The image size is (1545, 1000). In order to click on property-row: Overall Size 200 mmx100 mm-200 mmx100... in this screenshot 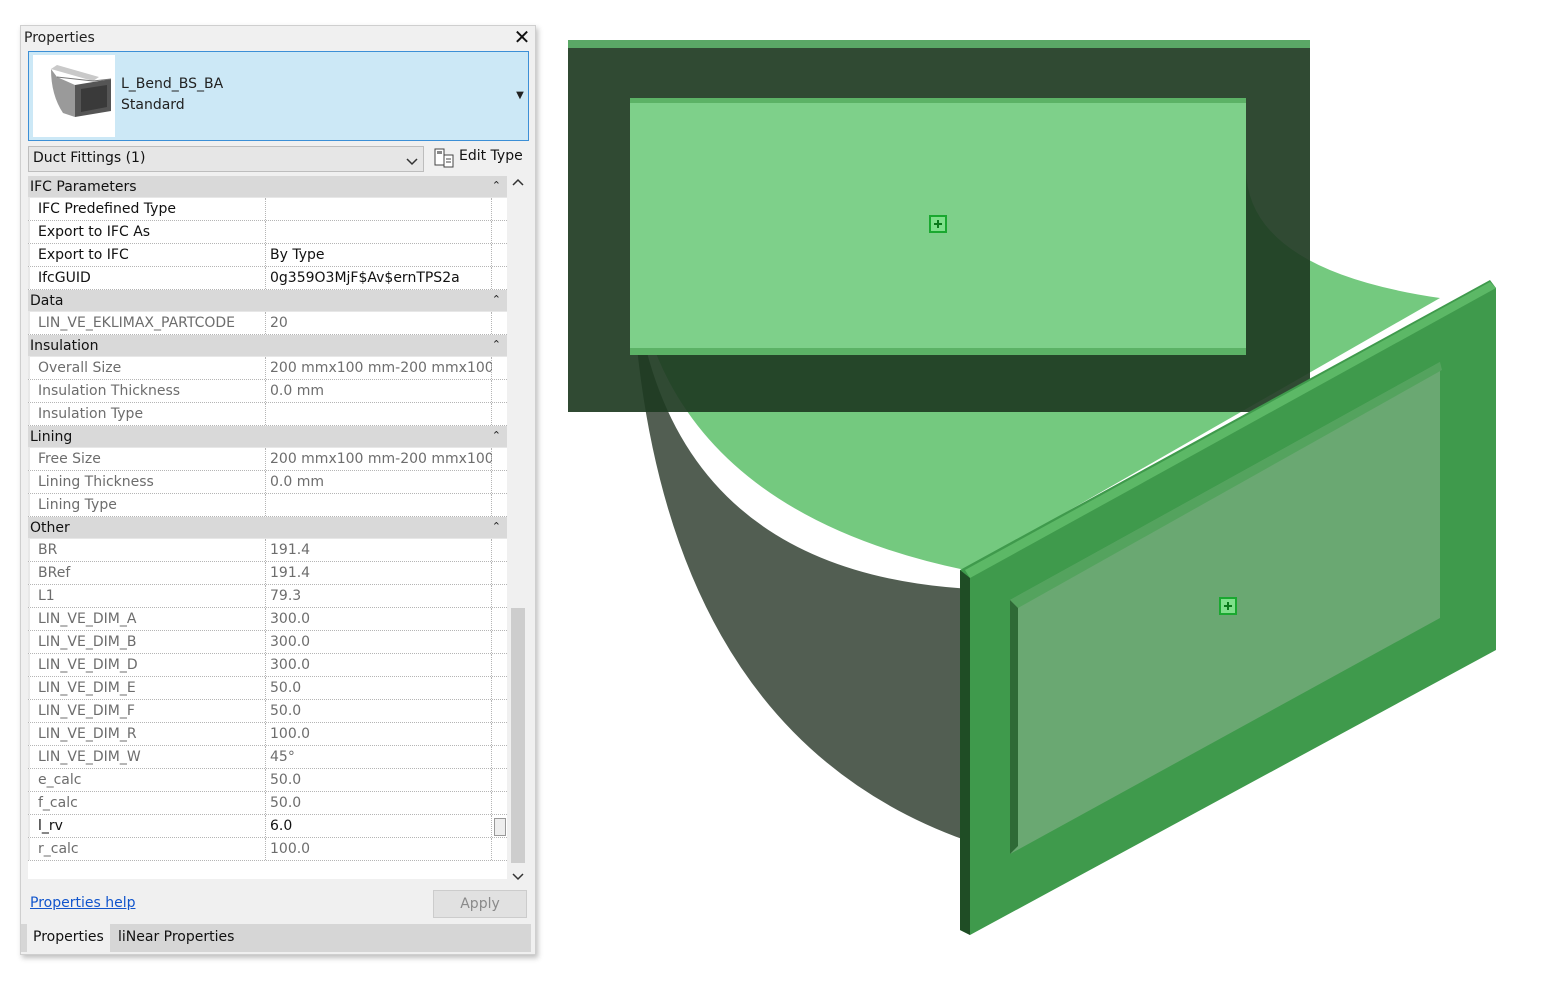, I will do `click(267, 368)`.